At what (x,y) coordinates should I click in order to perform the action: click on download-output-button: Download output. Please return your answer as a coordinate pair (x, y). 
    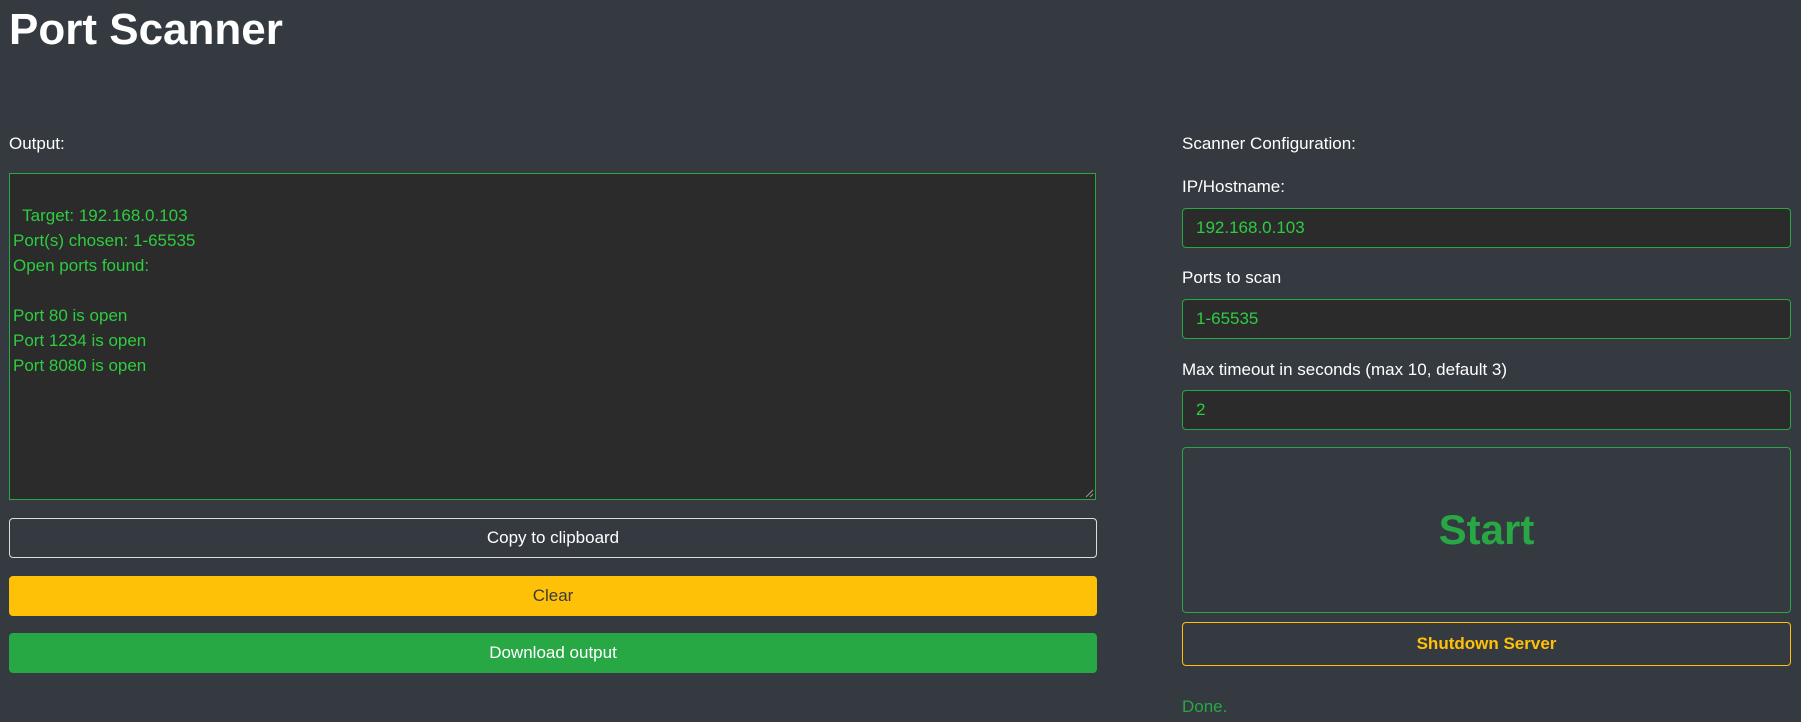
    Looking at the image, I should click on (553, 653).